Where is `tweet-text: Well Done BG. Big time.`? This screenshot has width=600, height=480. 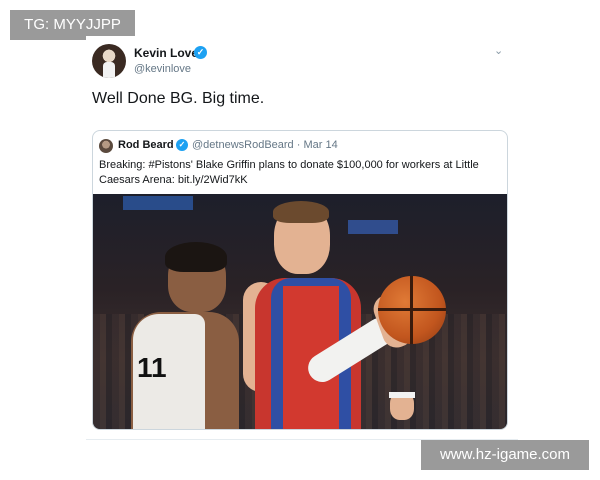
tweet-text: Well Done BG. Big time. is located at coordinates (178, 98).